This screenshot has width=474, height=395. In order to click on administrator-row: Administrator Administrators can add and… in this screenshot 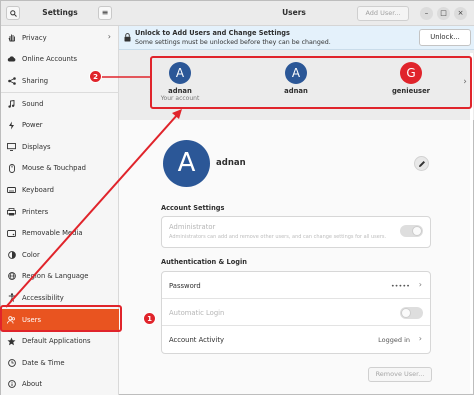, I will do `click(296, 232)`.